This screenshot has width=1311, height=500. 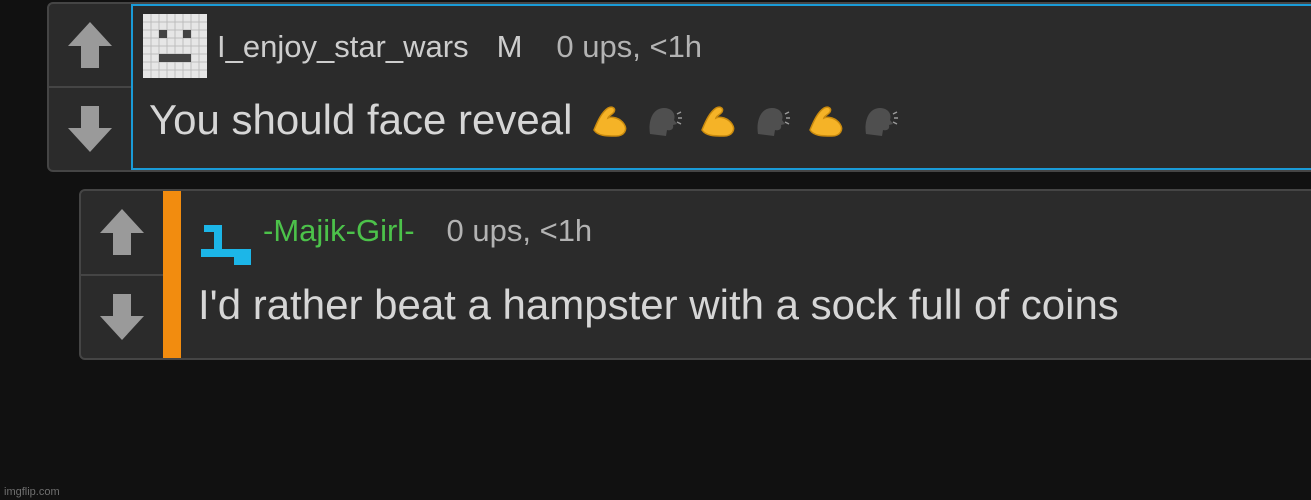 I want to click on username-link: I_enjoy_star_wars, so click(x=343, y=47).